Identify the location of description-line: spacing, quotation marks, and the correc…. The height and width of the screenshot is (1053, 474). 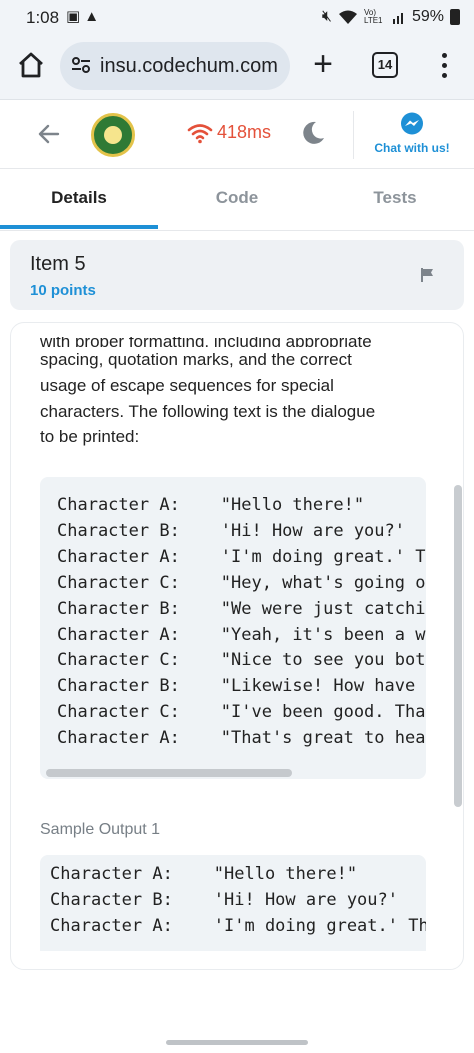
(196, 359).